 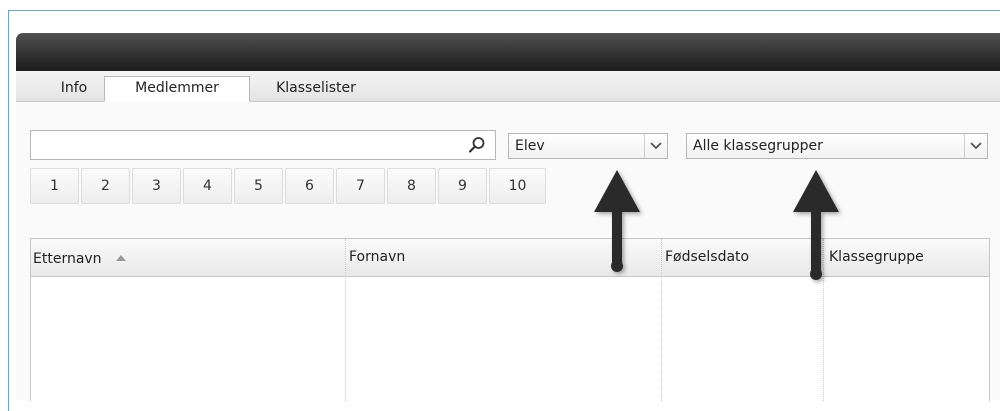 I want to click on tab-info: Info, so click(x=74, y=89).